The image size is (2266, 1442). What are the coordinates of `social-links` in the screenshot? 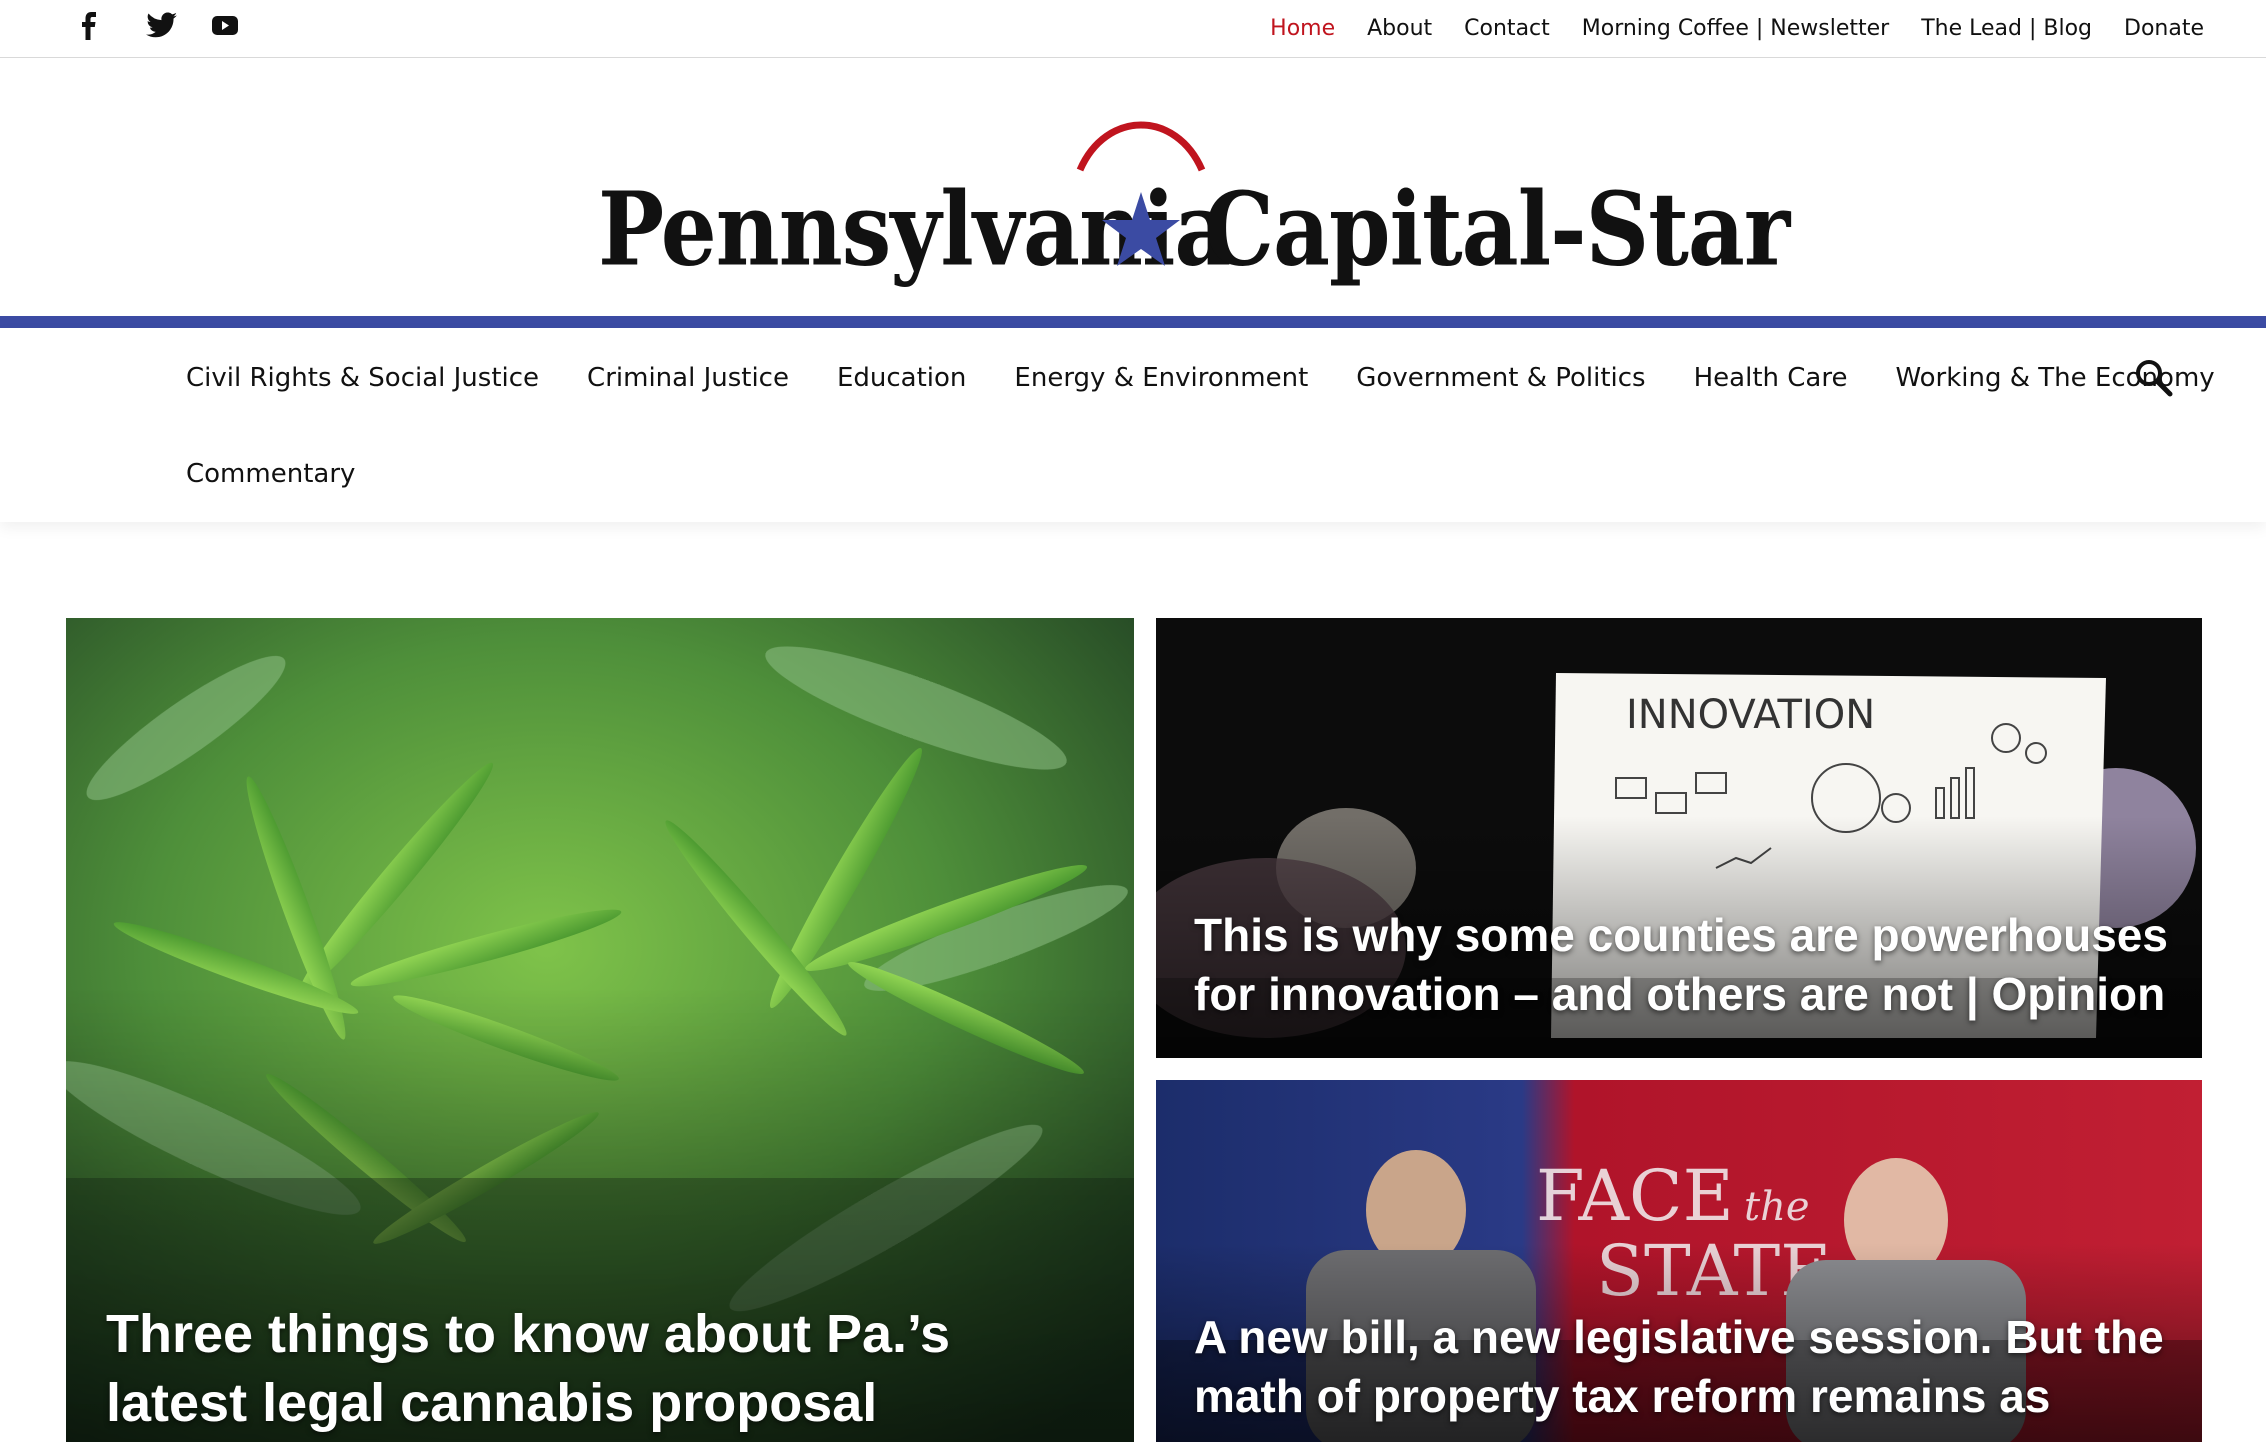 It's located at (179, 28).